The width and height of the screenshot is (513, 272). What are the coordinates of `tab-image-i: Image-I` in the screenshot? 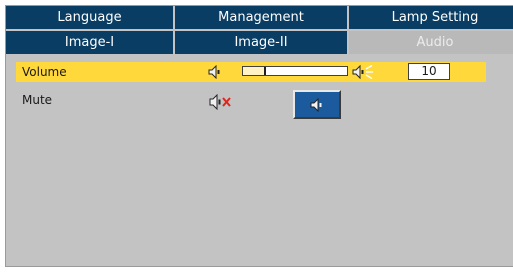 It's located at (90, 42).